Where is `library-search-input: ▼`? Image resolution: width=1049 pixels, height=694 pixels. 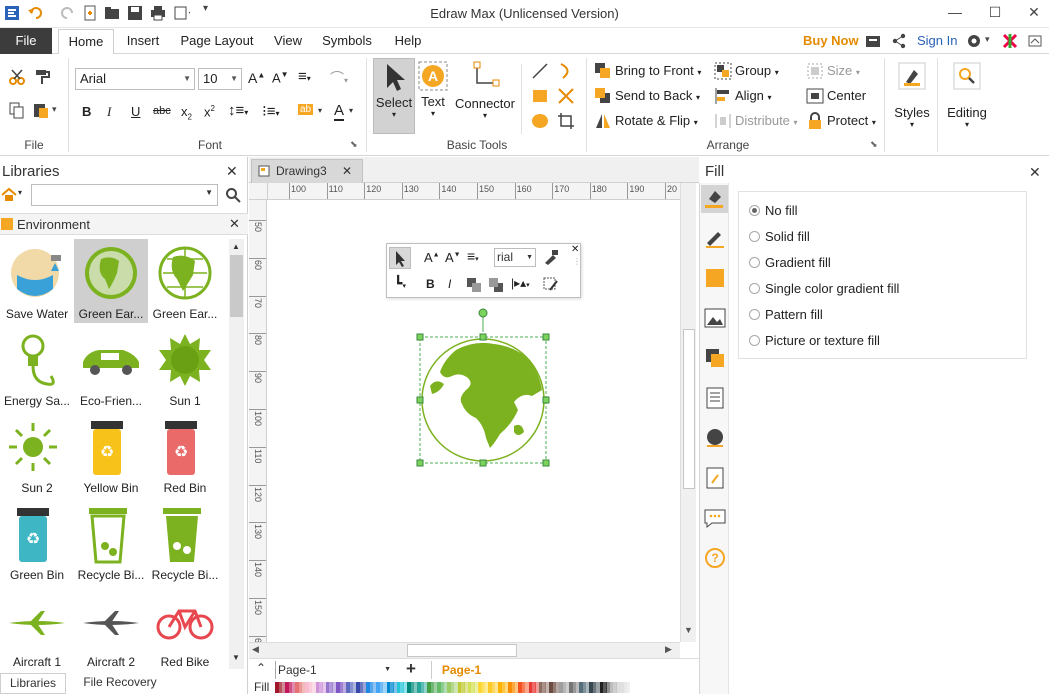
library-search-input: ▼ is located at coordinates (124, 195).